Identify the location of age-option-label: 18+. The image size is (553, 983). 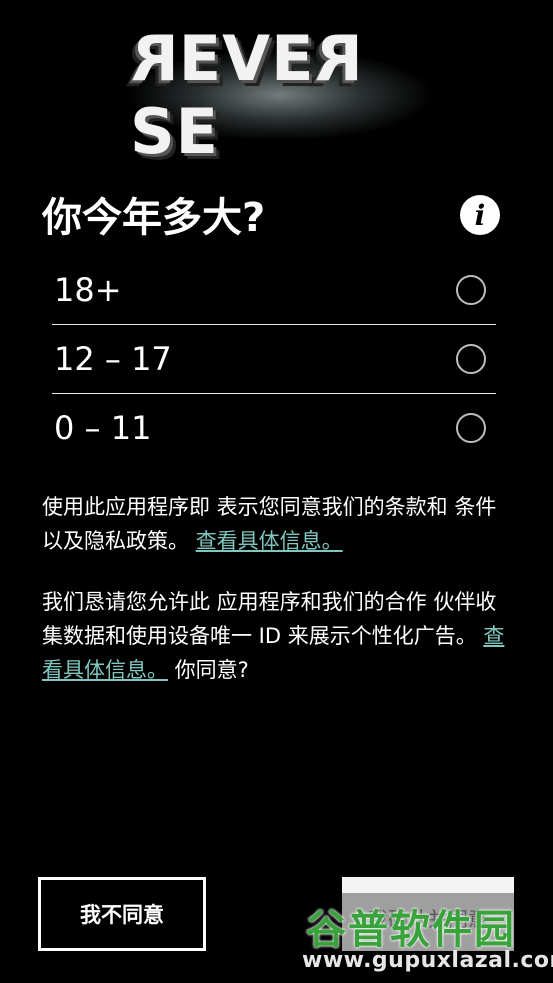
(88, 290).